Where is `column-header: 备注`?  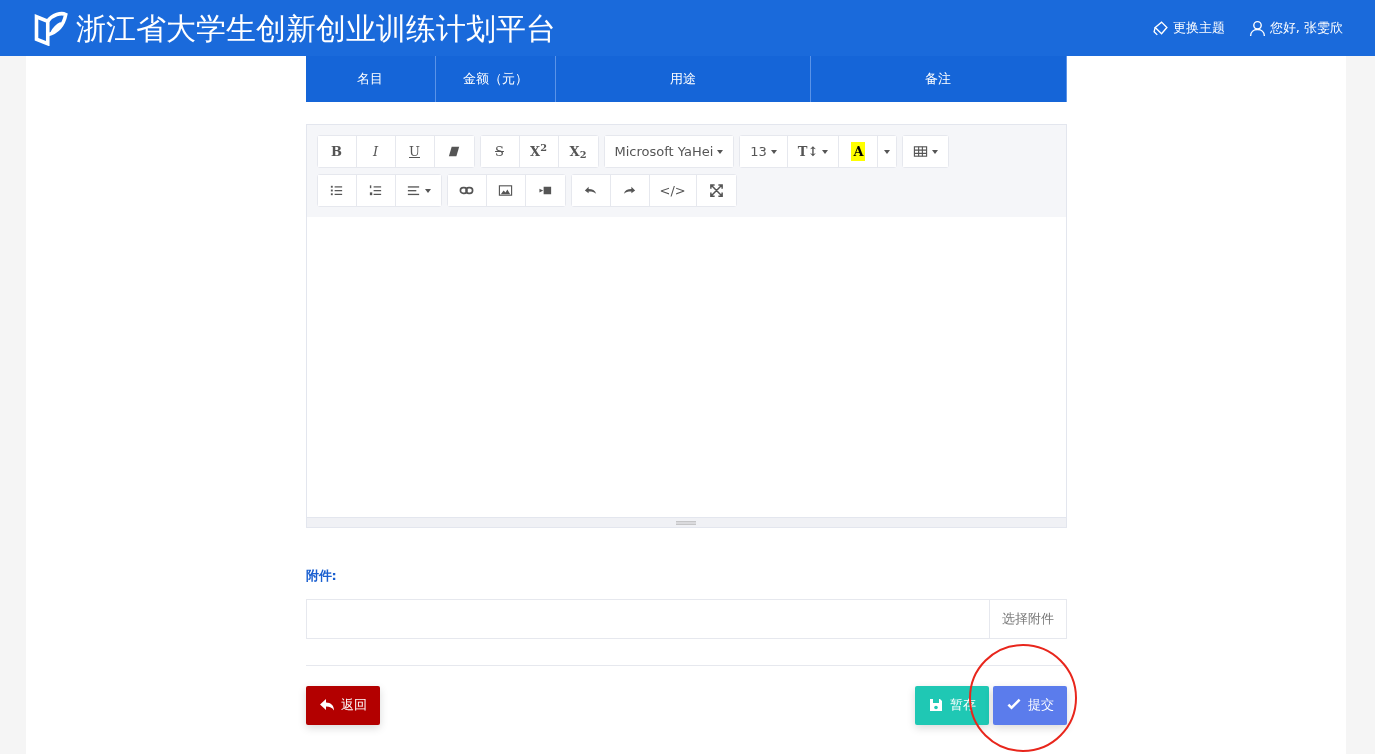
column-header: 备注 is located at coordinates (938, 79).